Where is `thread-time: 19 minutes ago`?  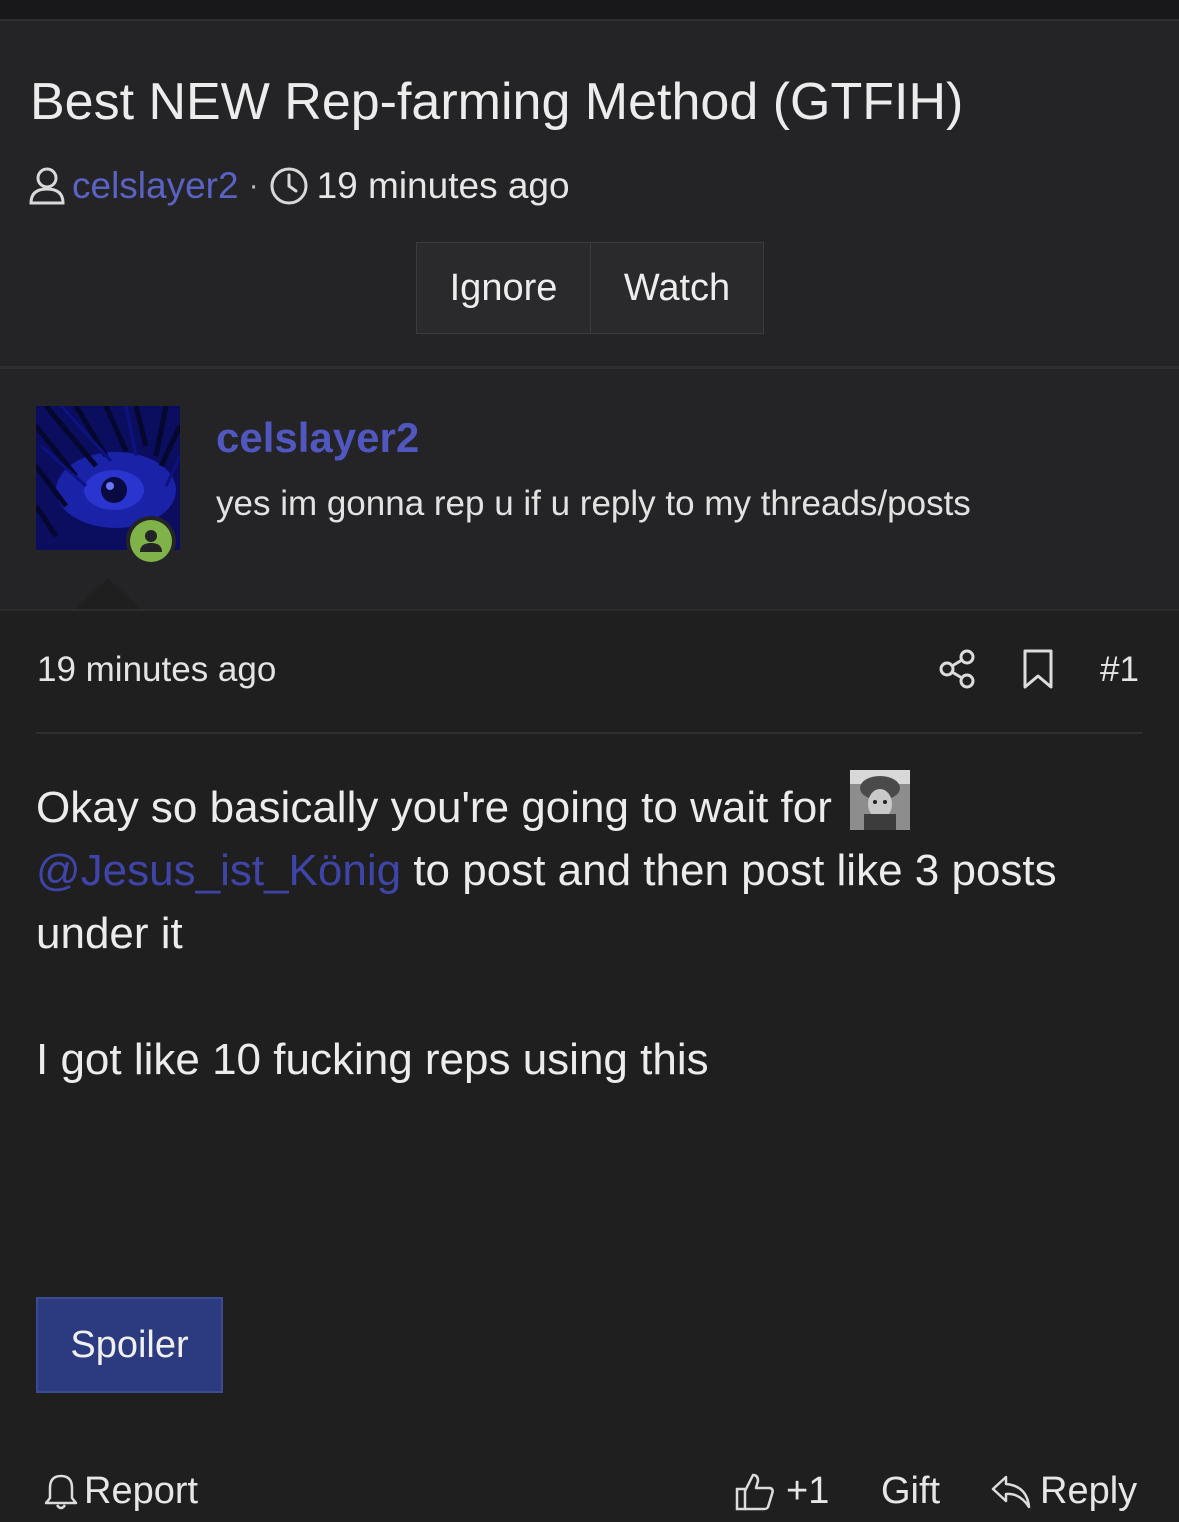
thread-time: 19 minutes ago is located at coordinates (443, 185).